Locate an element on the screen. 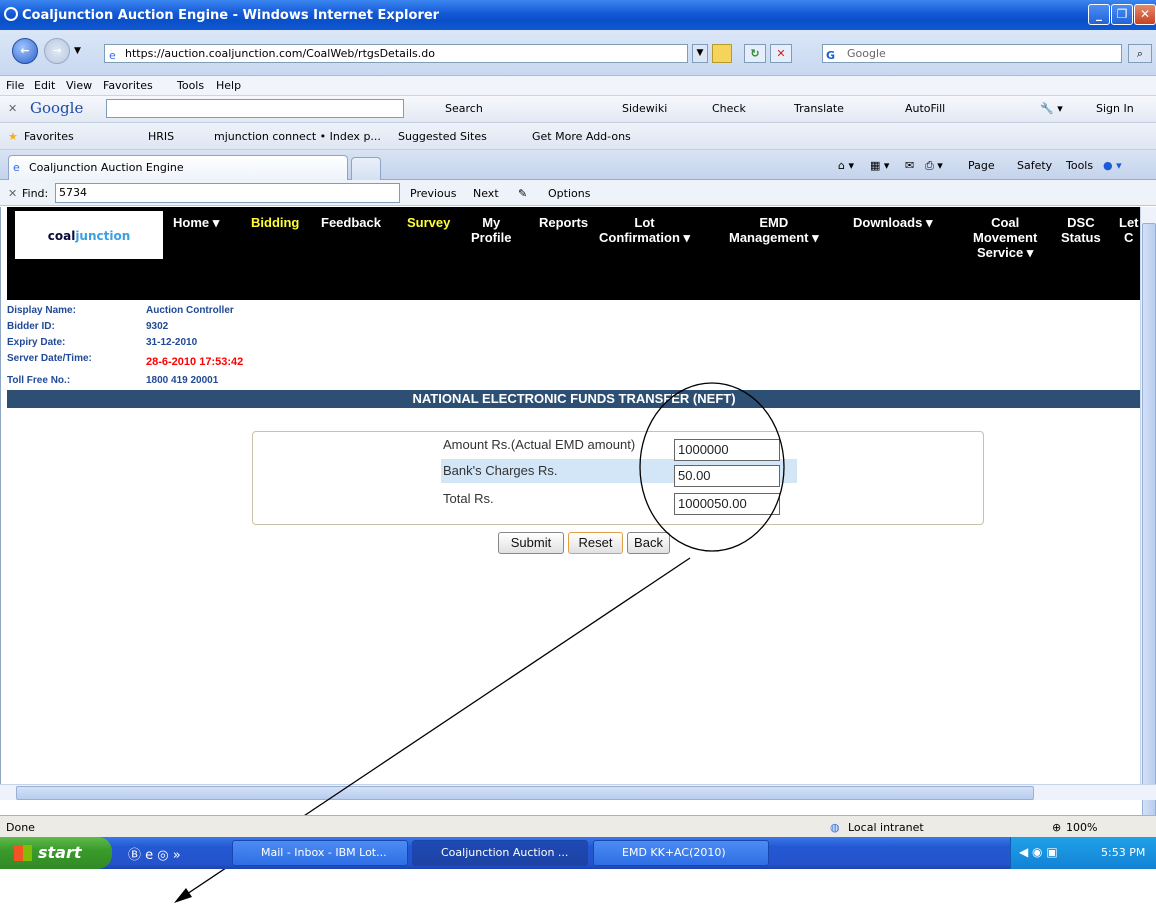 This screenshot has height=909, width=1156. annotation-arrowhead is located at coordinates (183, 895).